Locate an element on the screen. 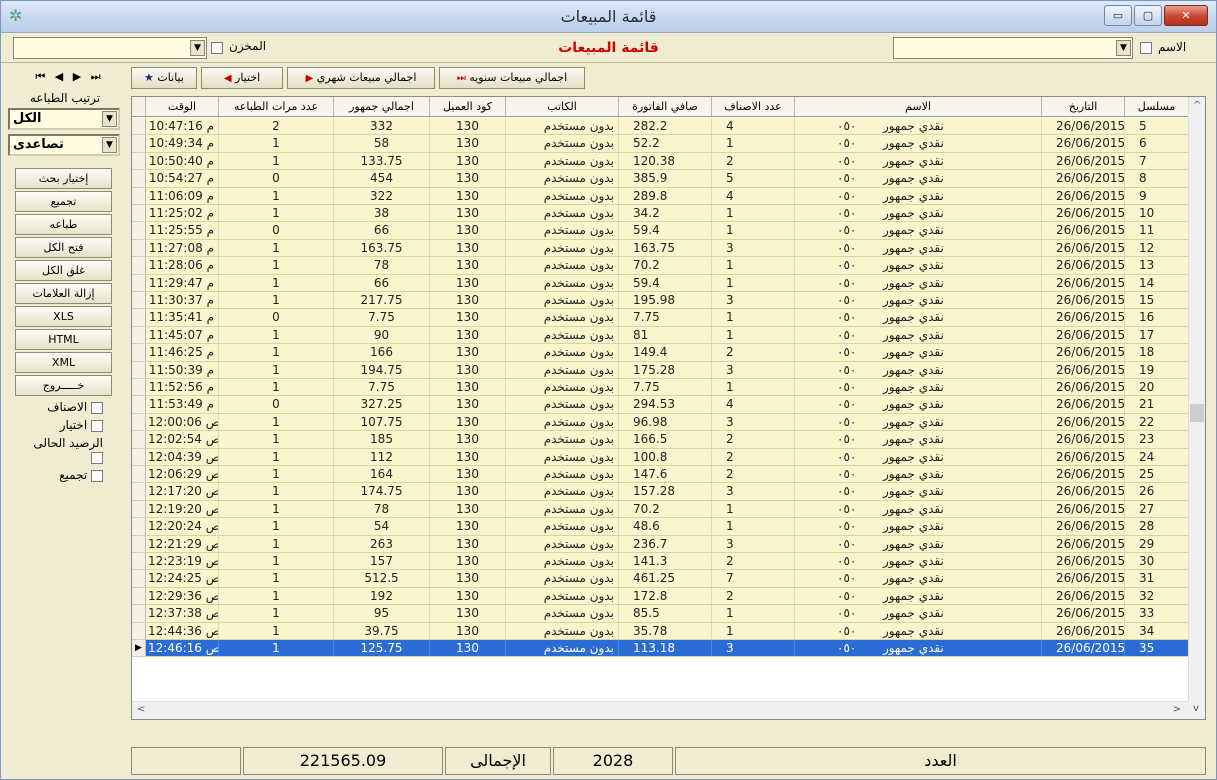  column-header-name: الاسم is located at coordinates (918, 106).